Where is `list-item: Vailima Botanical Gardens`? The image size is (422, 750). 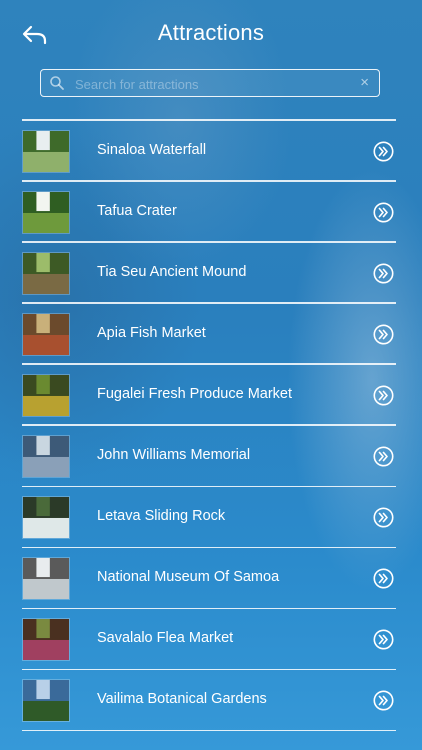 list-item: Vailima Botanical Gardens is located at coordinates (209, 700).